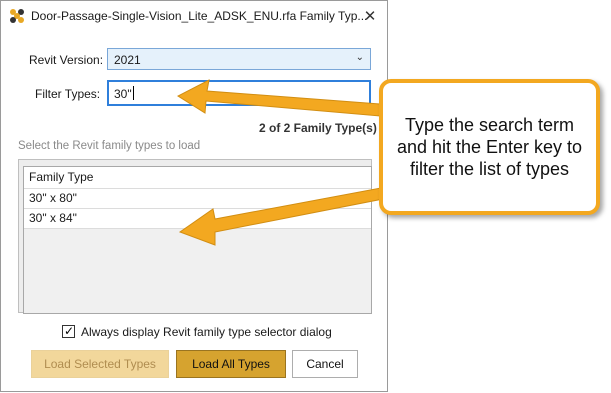  What do you see at coordinates (239, 93) in the screenshot?
I see `filter-types-input: 30"` at bounding box center [239, 93].